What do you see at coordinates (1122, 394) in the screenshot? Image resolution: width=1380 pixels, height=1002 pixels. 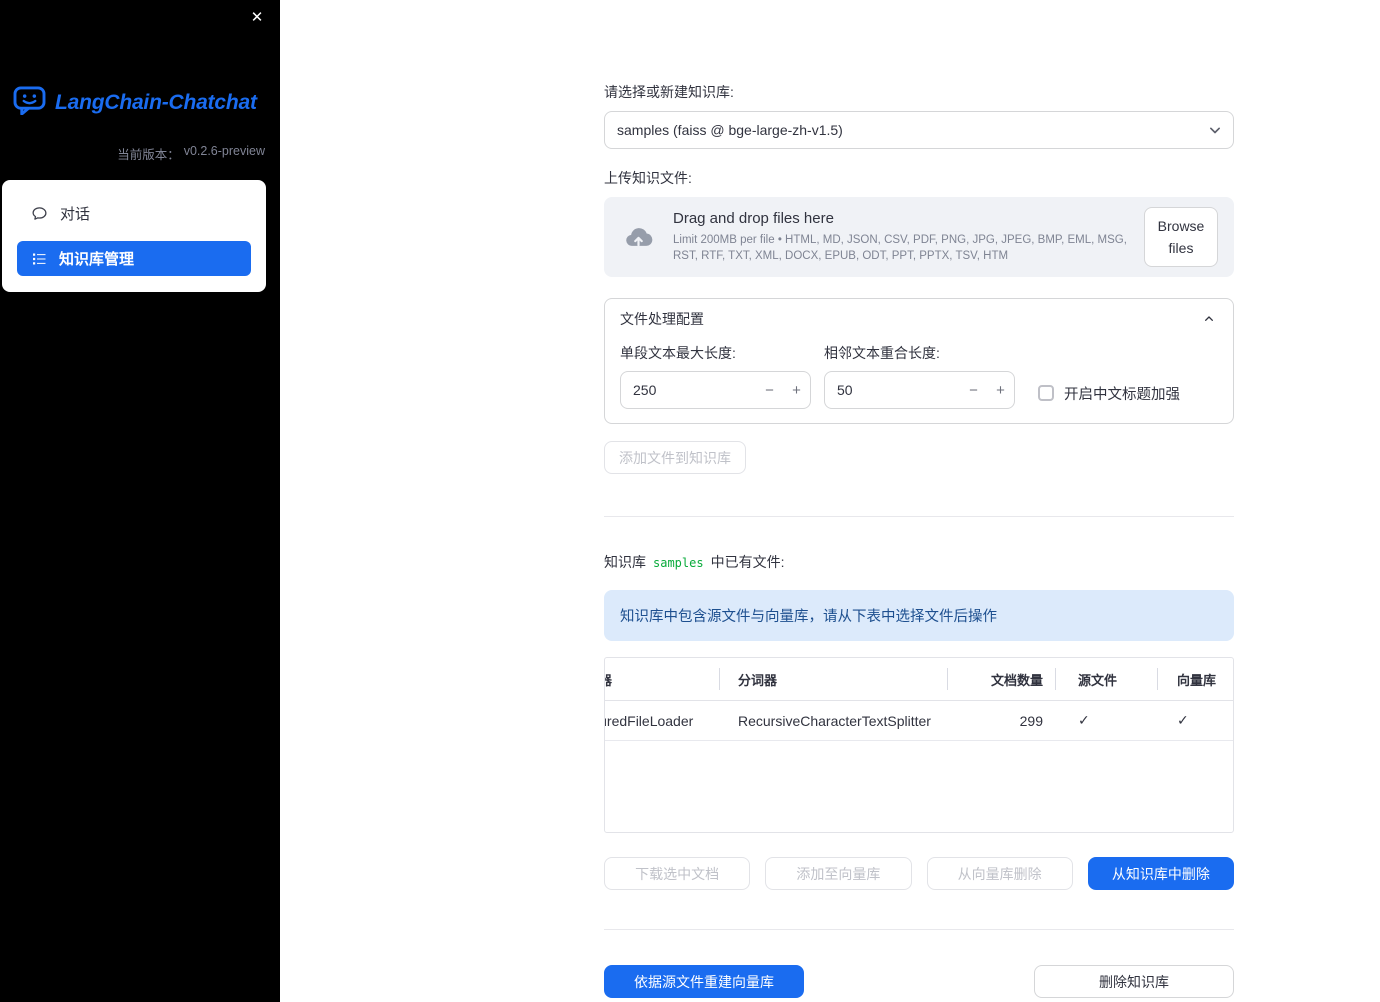 I see `zh-title-enhance-label: 开启中文标题加强` at bounding box center [1122, 394].